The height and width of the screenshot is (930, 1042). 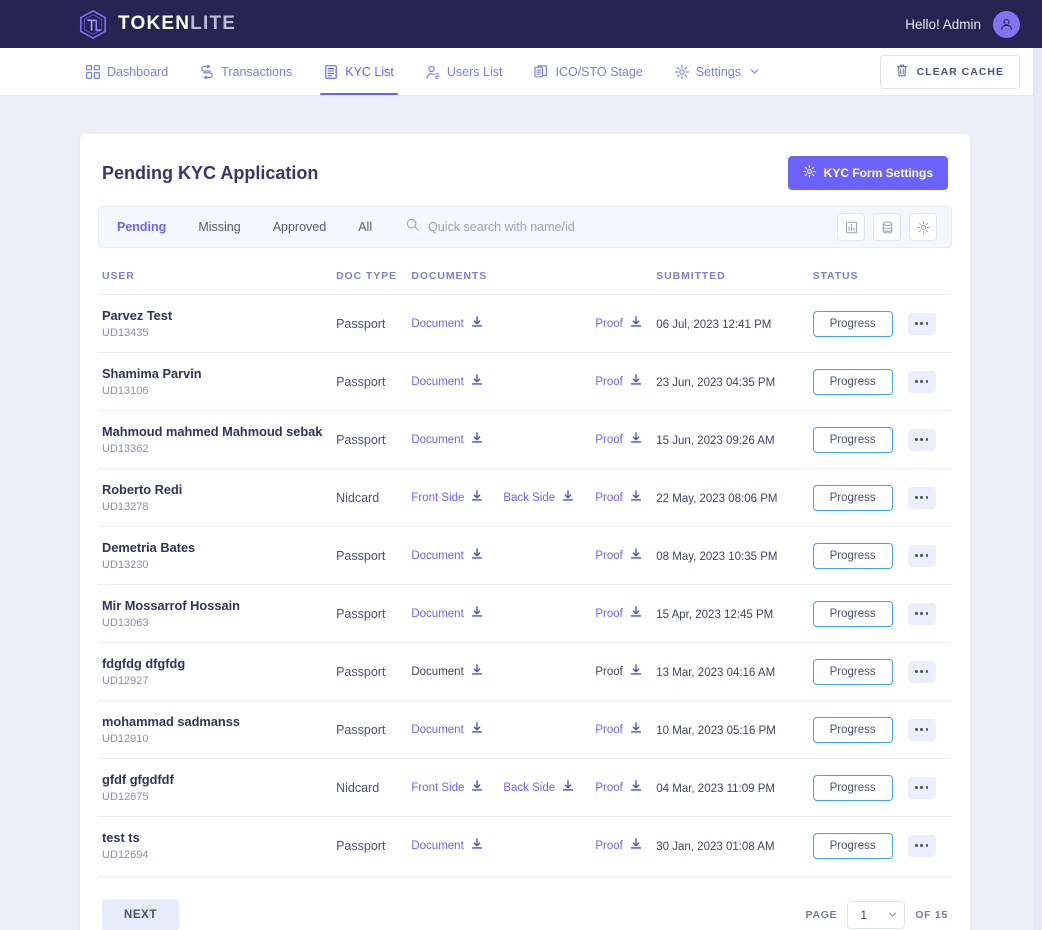 What do you see at coordinates (717, 71) in the screenshot?
I see `nav-item-settings: Settings` at bounding box center [717, 71].